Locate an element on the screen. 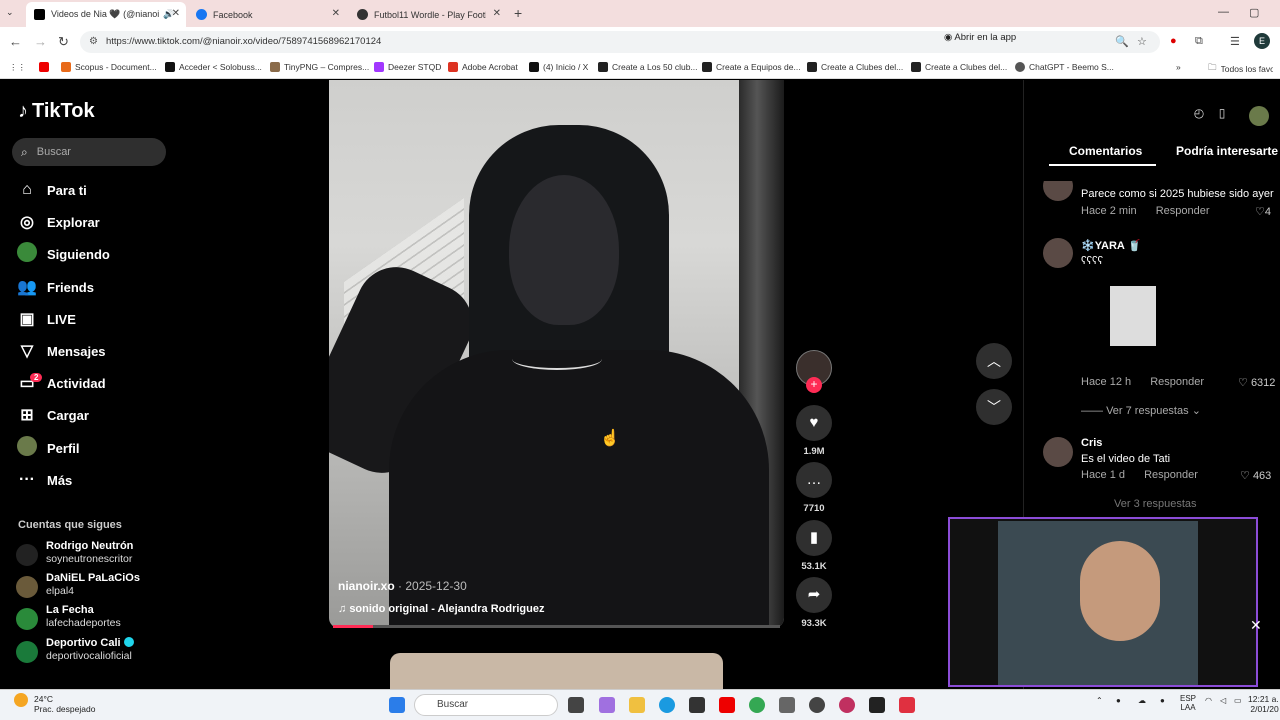 Image resolution: width=1280 pixels, height=720 pixels. taskbar-search: Buscar is located at coordinates (486, 705).